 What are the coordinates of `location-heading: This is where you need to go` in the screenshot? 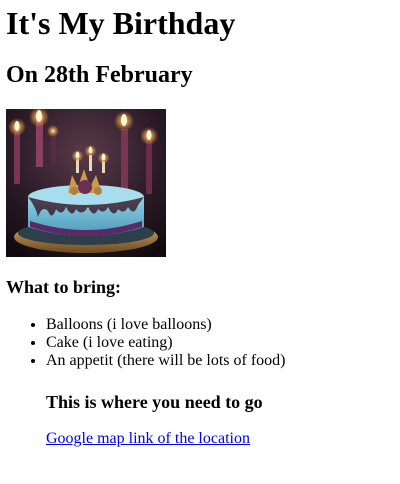 It's located at (154, 402).